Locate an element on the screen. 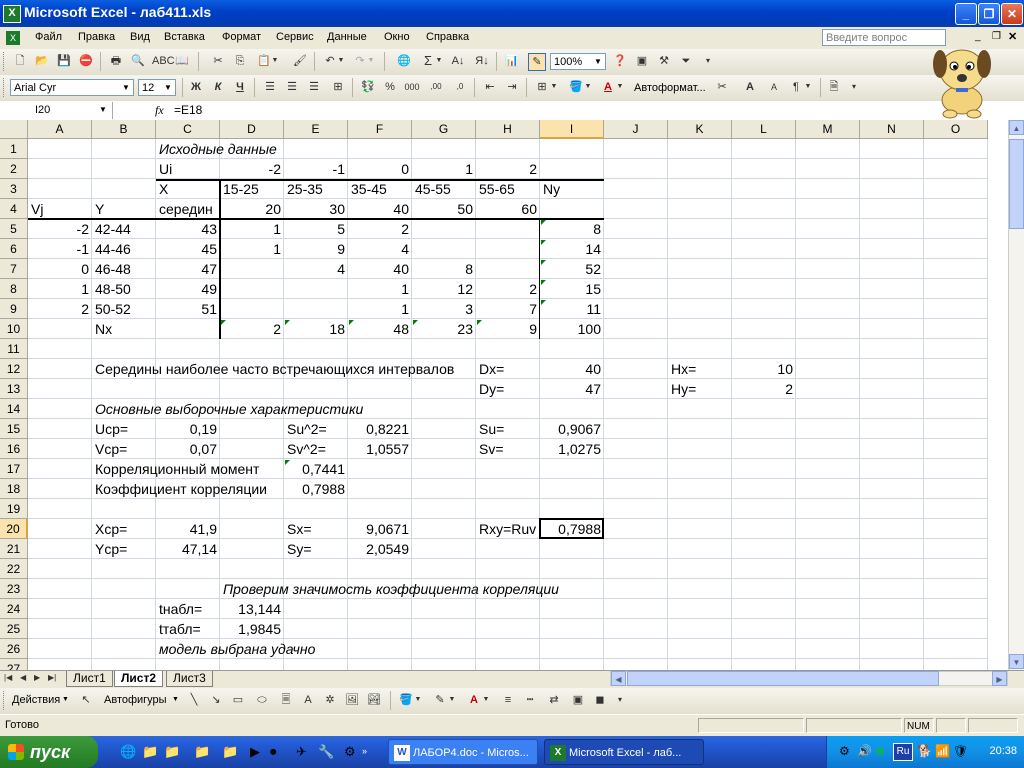 The height and width of the screenshot is (768, 1024). menu-help: Справка is located at coordinates (447, 37).